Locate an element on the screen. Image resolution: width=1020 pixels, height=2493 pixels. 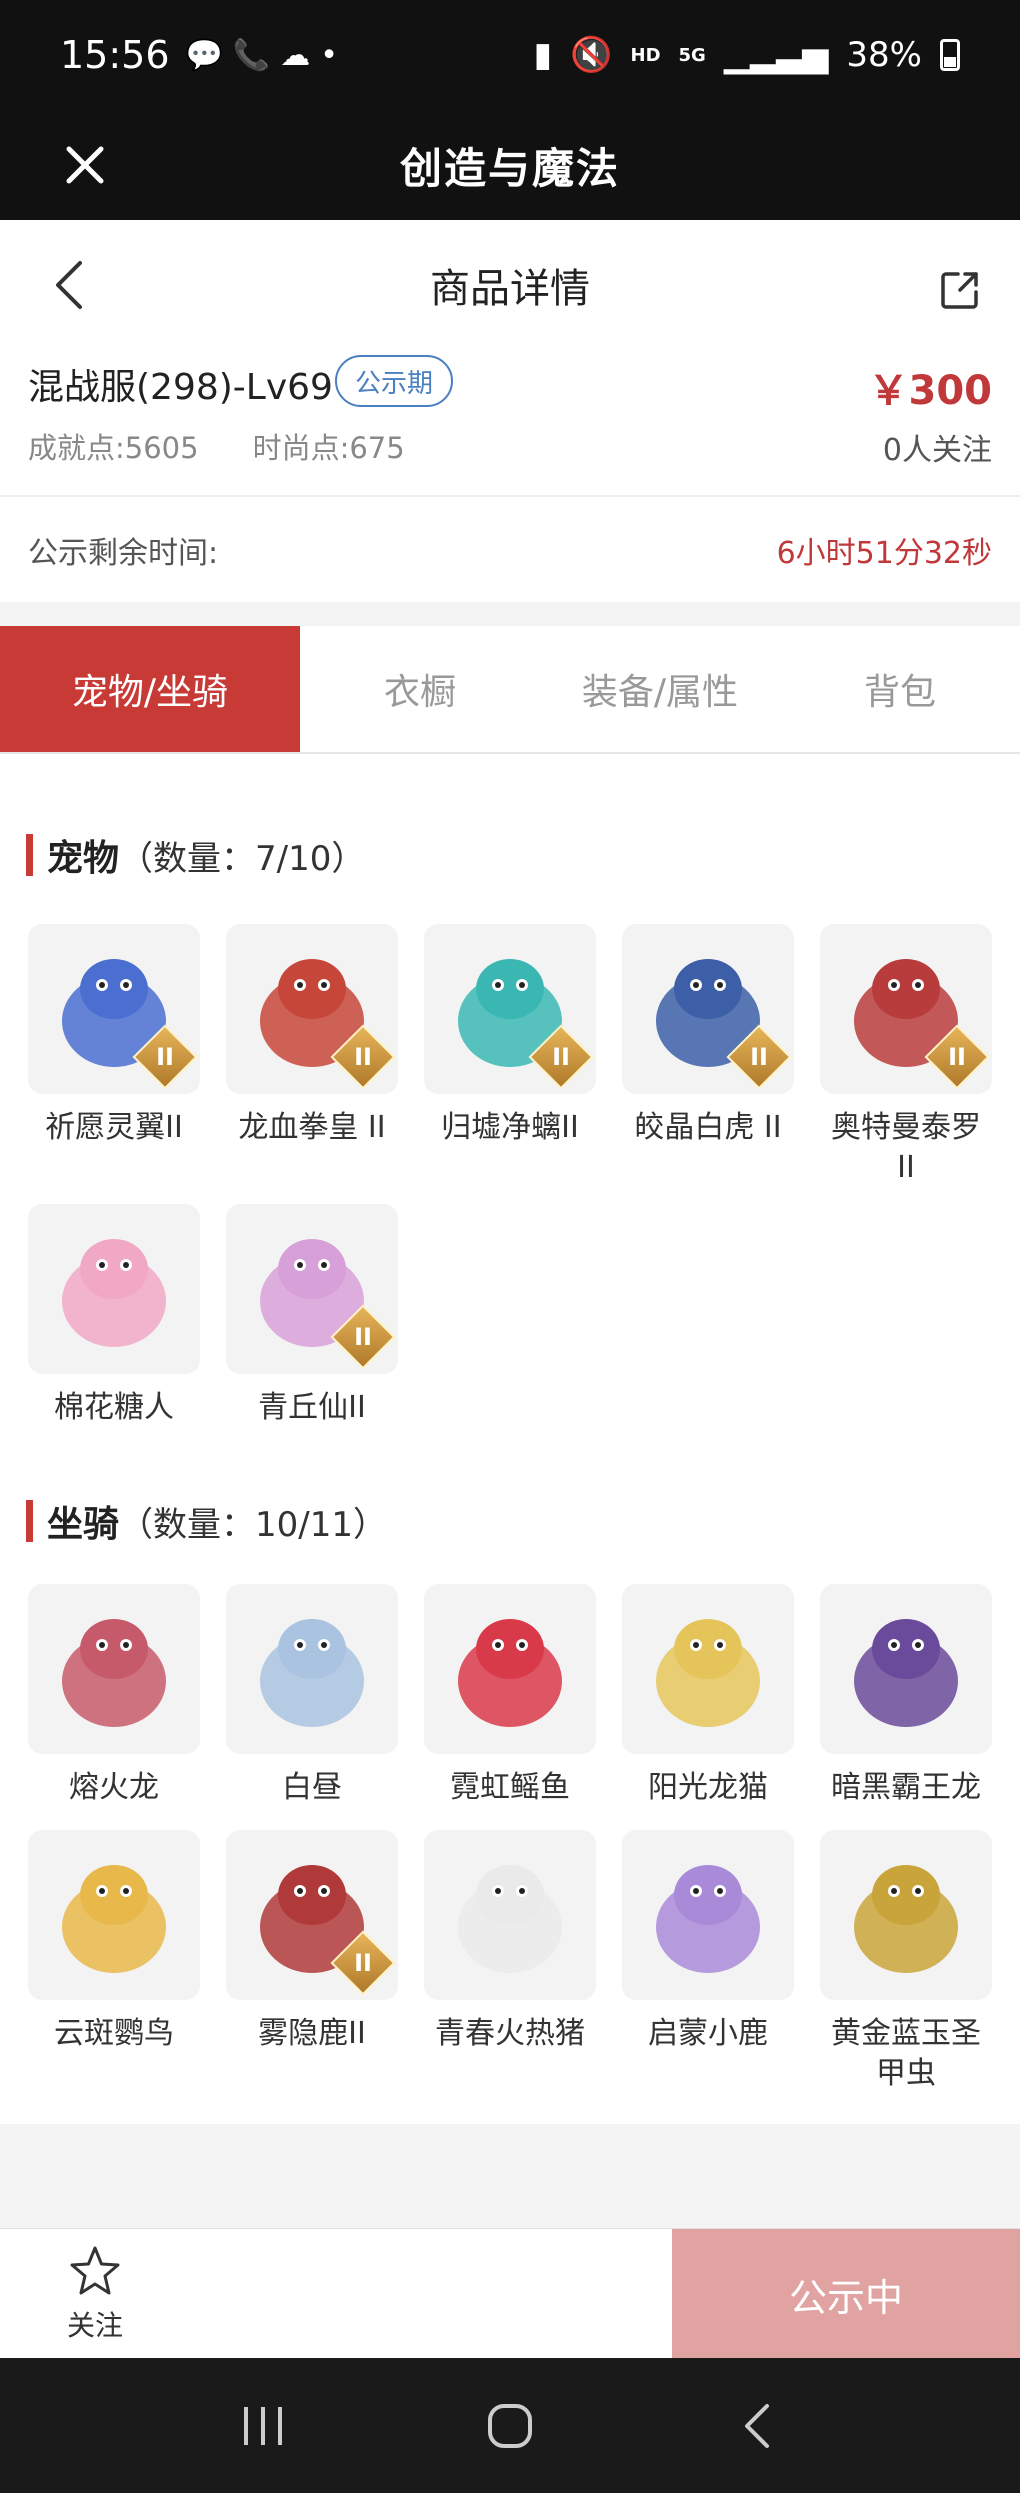
back-icon is located at coordinates (756, 2425).